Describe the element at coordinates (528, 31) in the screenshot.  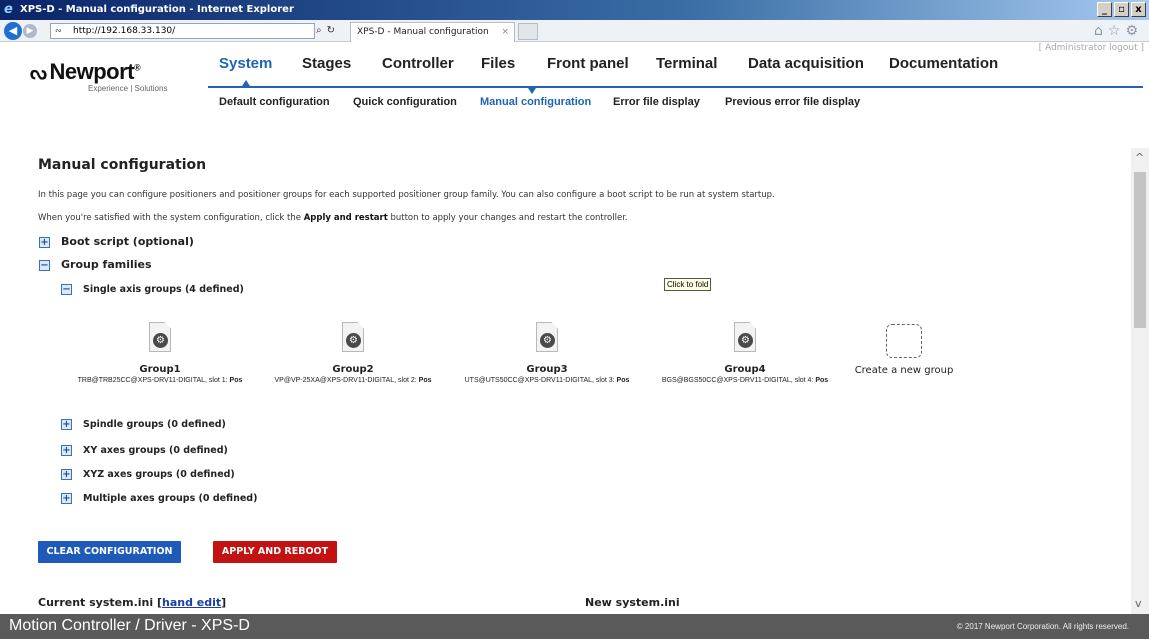
I see `new-tab-button` at that location.